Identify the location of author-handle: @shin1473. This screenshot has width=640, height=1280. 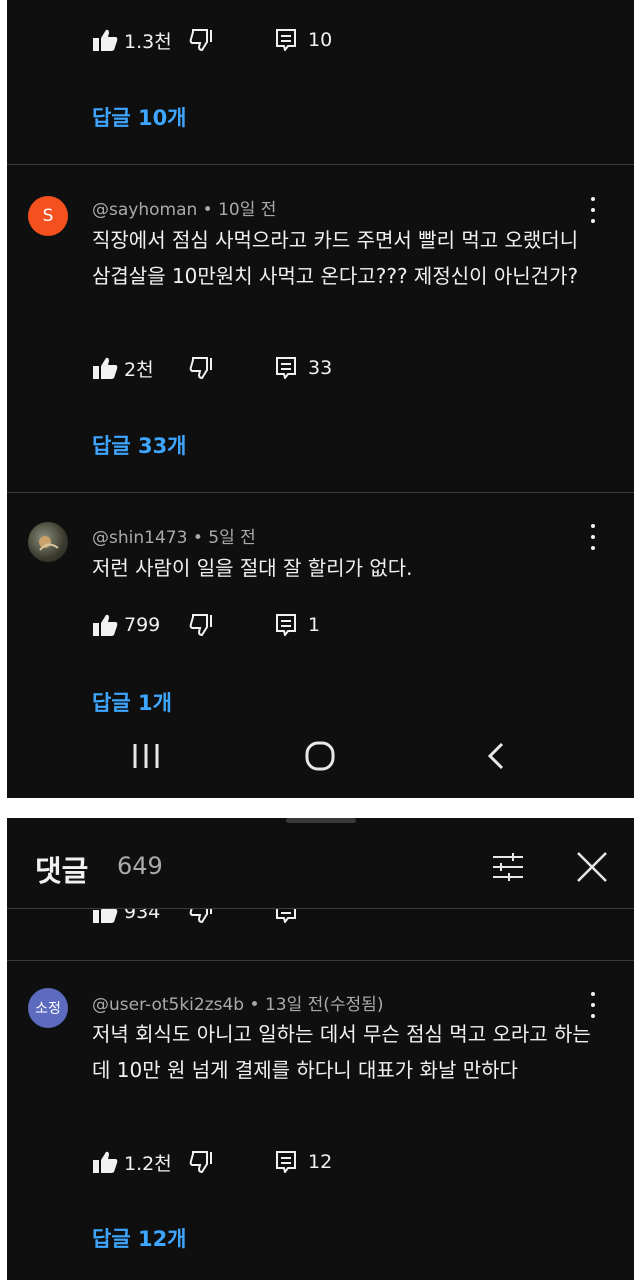
(139, 538).